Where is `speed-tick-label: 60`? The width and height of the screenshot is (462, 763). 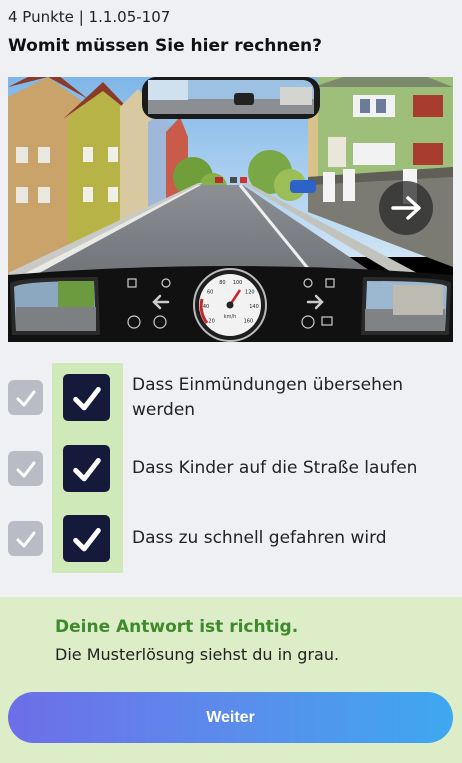 speed-tick-label: 60 is located at coordinates (210, 293).